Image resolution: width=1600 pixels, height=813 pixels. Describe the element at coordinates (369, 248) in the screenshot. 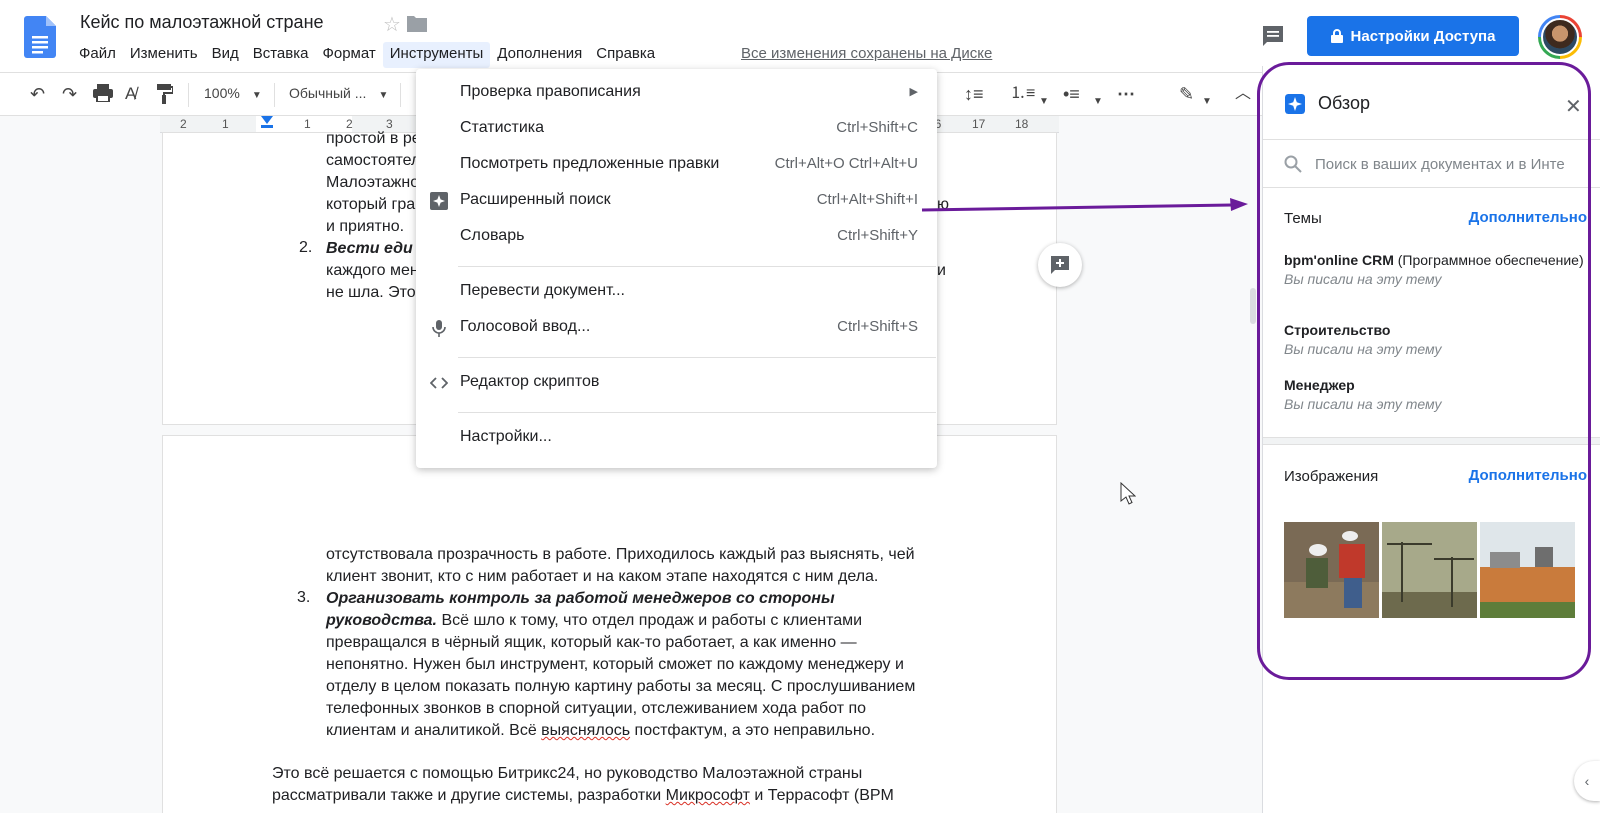

I see `text-line: Вести еди` at that location.